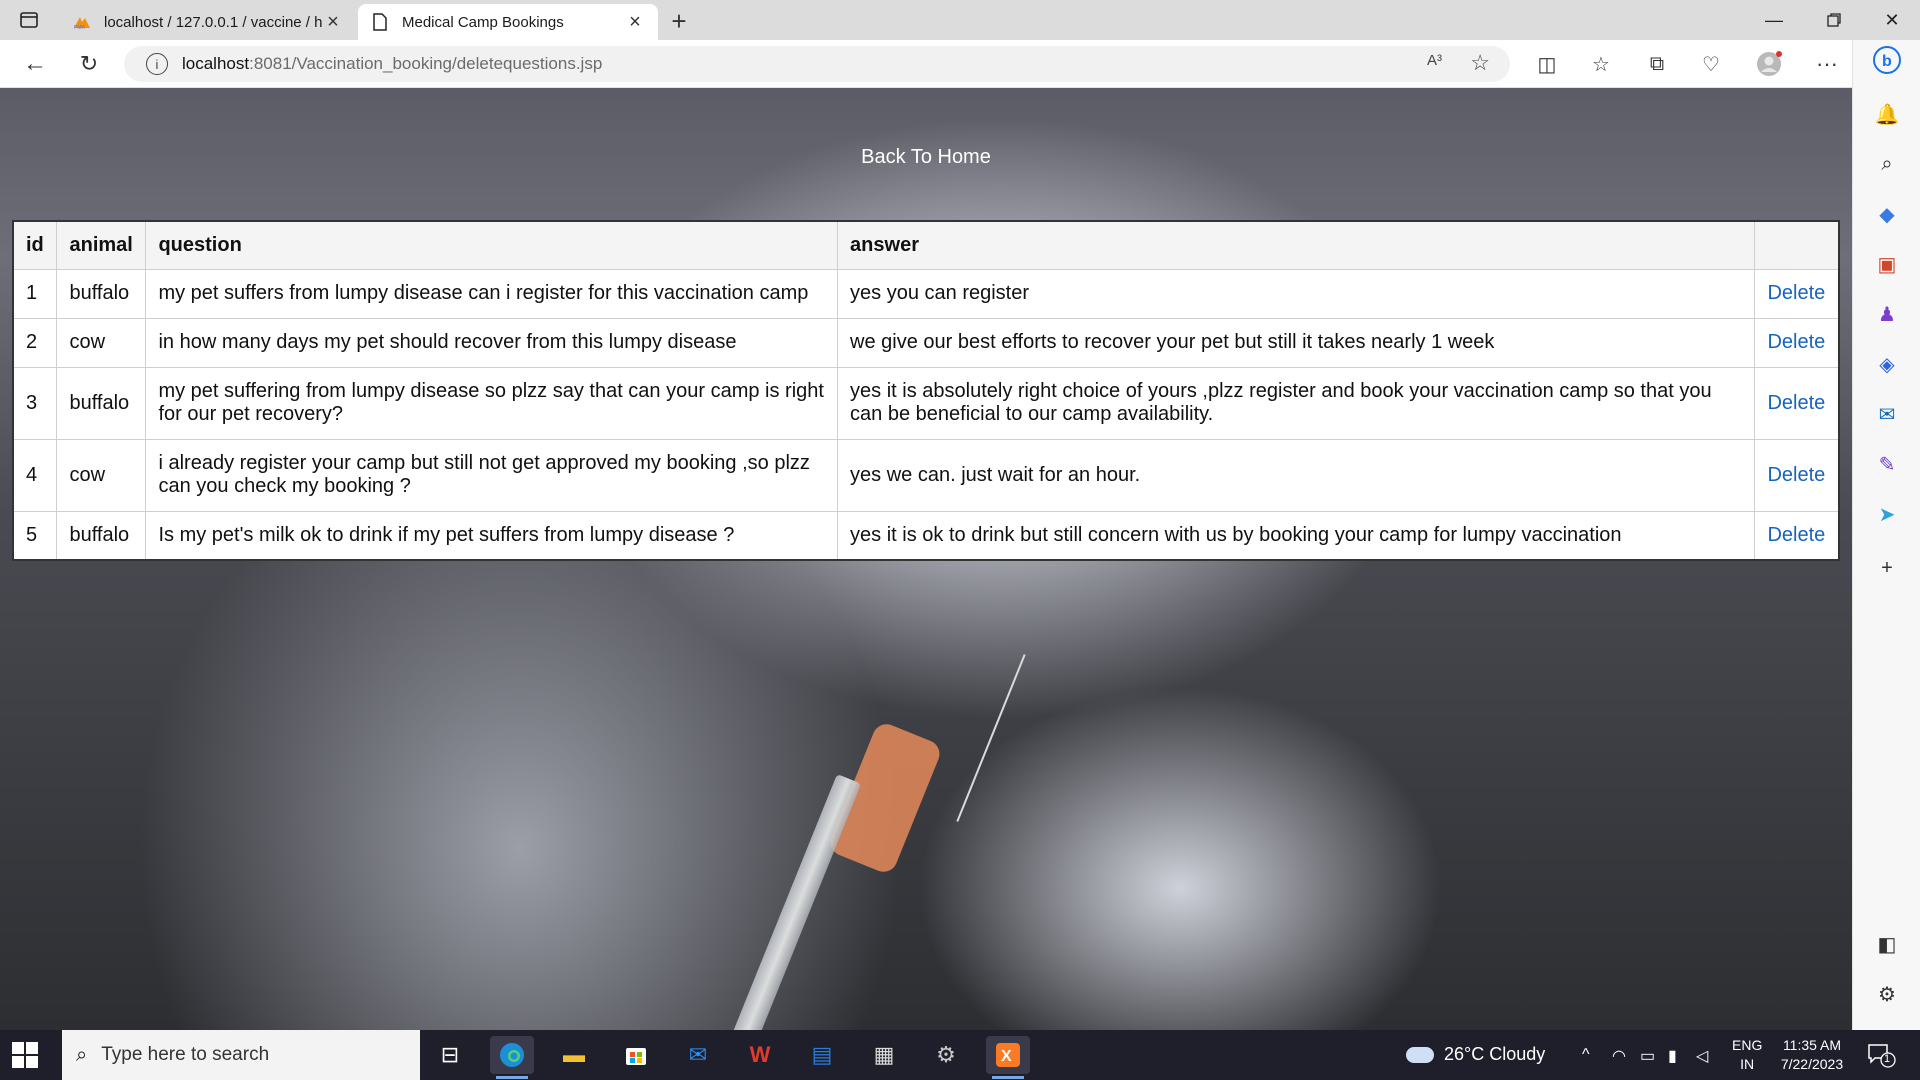 The image size is (1920, 1080). What do you see at coordinates (1711, 64) in the screenshot?
I see `browser-essentials-icon: ♡` at bounding box center [1711, 64].